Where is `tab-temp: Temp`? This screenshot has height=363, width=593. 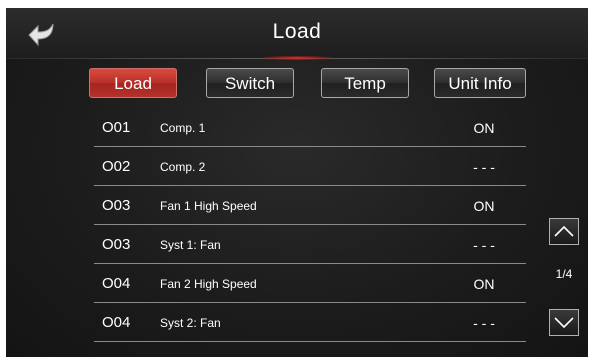 tab-temp: Temp is located at coordinates (365, 83).